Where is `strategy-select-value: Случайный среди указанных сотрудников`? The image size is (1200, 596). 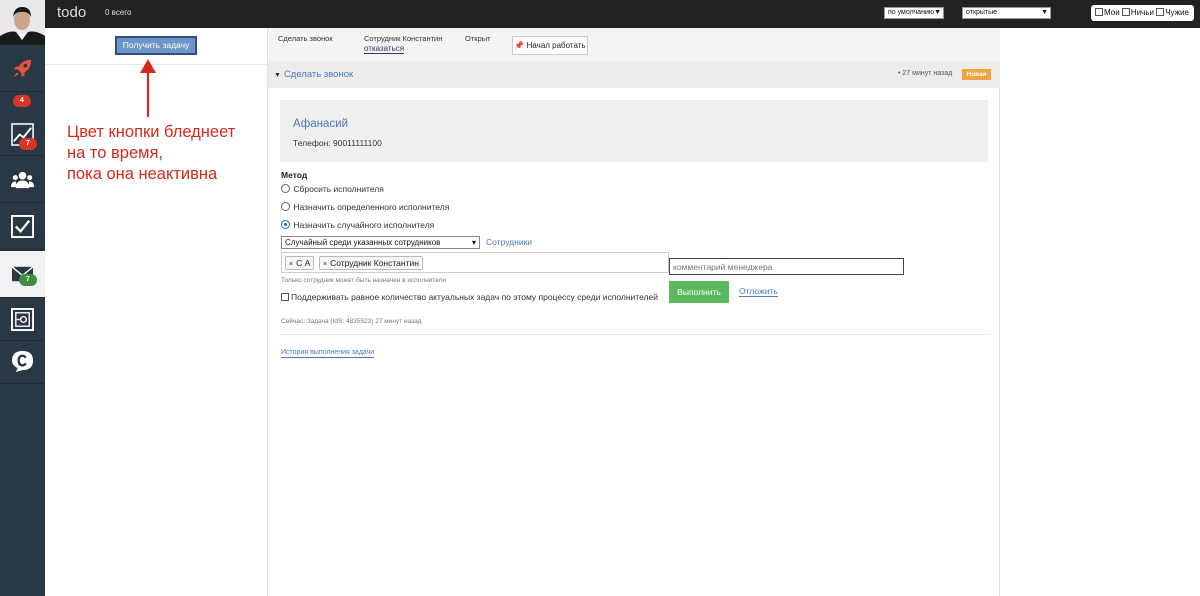 strategy-select-value: Случайный среди указанных сотрудников is located at coordinates (363, 242).